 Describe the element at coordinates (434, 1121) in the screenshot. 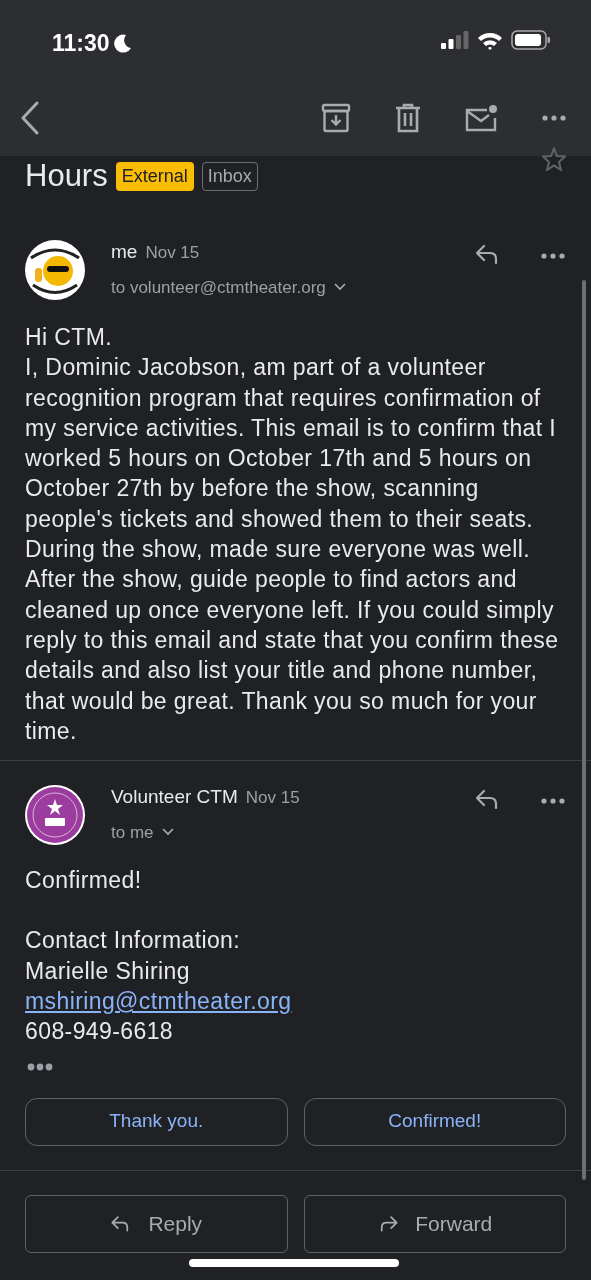

I see `smart-reply-chip: Confirmed!` at that location.